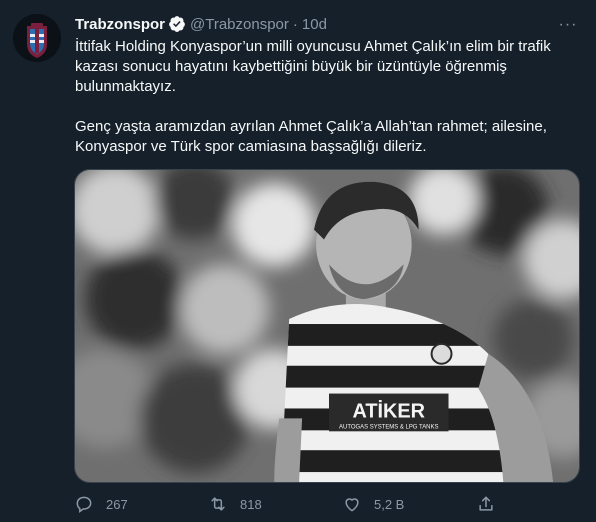 The width and height of the screenshot is (596, 522). What do you see at coordinates (388, 427) in the screenshot?
I see `sponsor-subtext: AUTOGAS SYSTEMS & LPG TANKS` at bounding box center [388, 427].